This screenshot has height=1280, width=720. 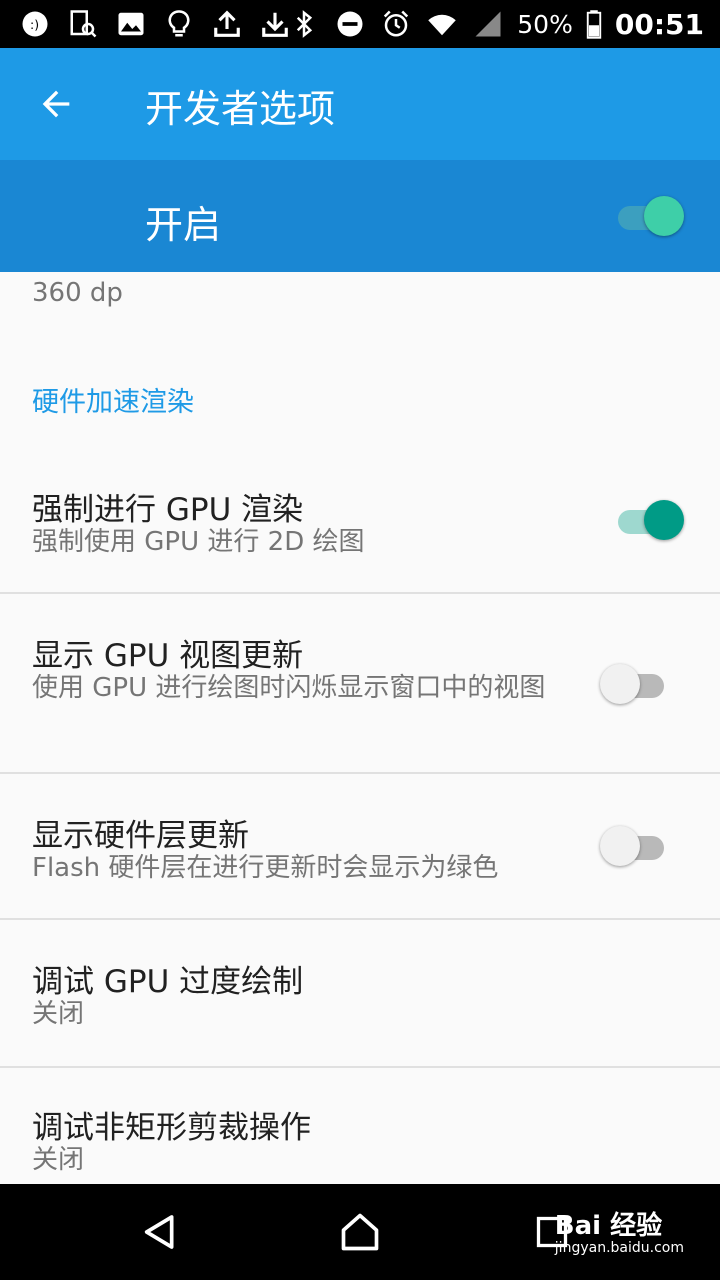 I want to click on setting-debug-non-rect-clip: 调试非矩形剪裁操作 关闭, so click(x=360, y=1126).